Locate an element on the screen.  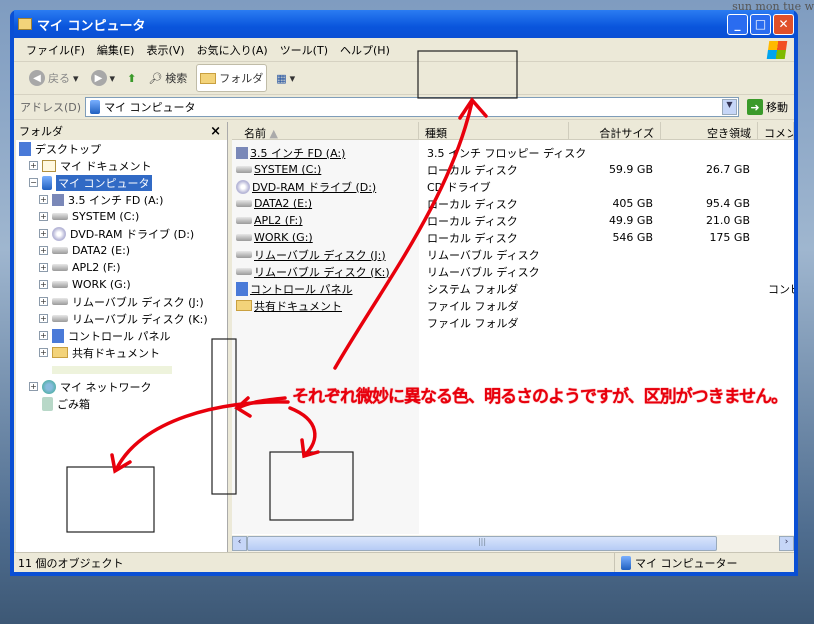
fd-icon is located at coordinates (58, 199).